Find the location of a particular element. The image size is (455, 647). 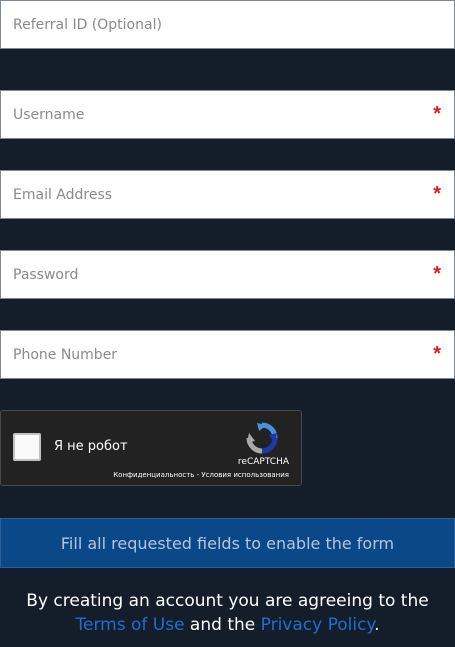

username-input is located at coordinates (227, 114).